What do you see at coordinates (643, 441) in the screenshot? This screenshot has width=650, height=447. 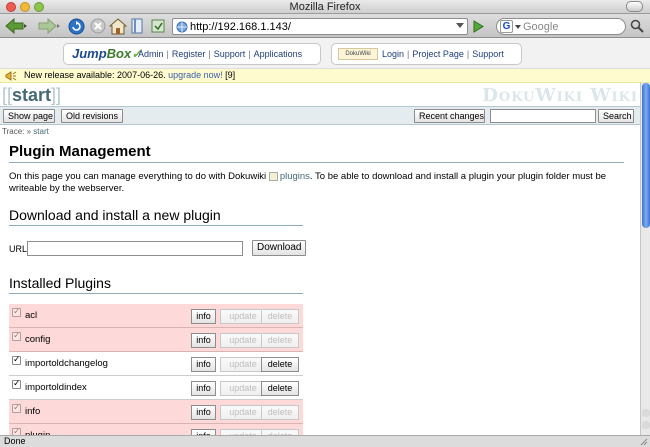 I see `resize-grip-icon` at bounding box center [643, 441].